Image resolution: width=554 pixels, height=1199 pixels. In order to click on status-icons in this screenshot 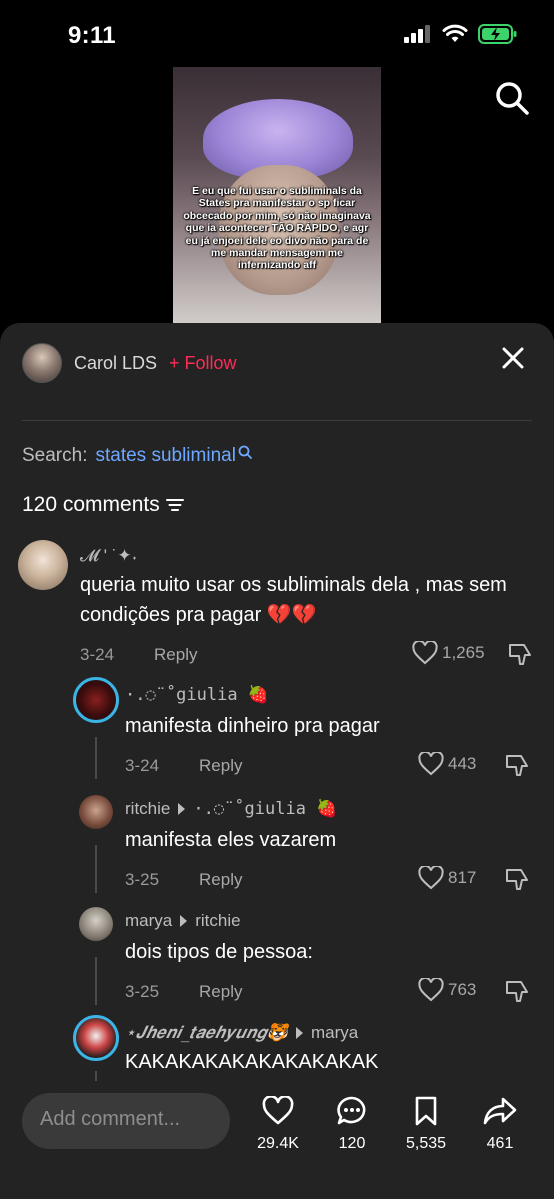, I will do `click(461, 34)`.